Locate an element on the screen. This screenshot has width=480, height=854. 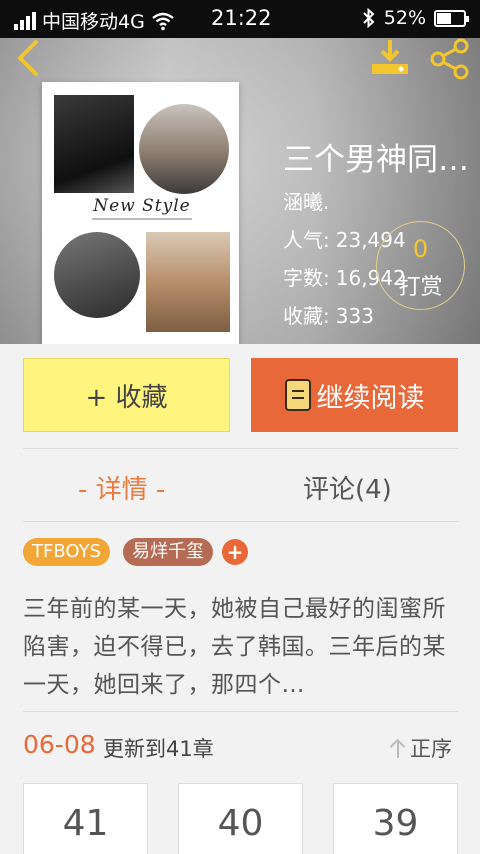
read-label: 继续阅读 is located at coordinates (370, 398).